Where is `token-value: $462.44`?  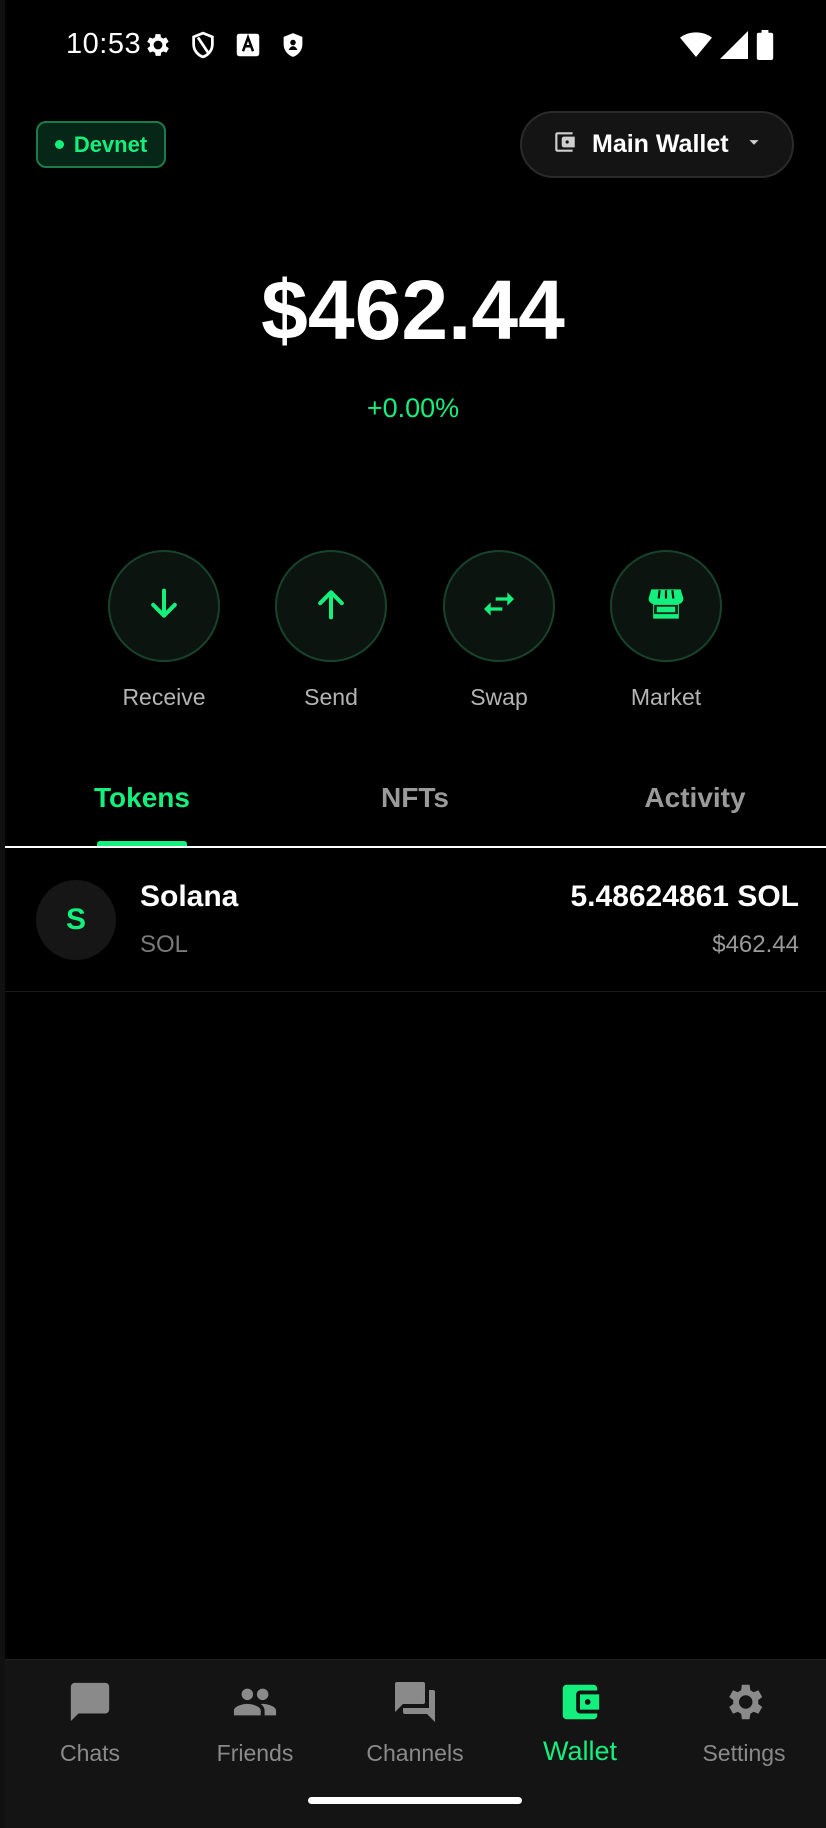 token-value: $462.44 is located at coordinates (755, 944).